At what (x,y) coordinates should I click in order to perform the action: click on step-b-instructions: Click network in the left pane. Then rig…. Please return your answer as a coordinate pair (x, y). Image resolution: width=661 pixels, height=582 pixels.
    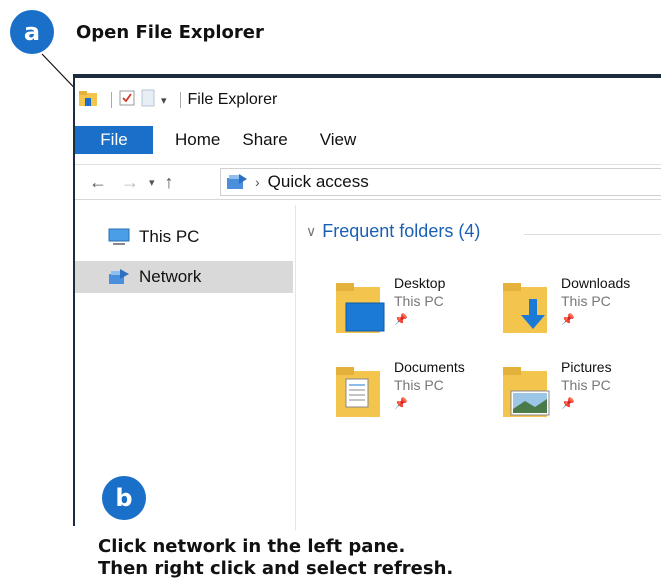
    Looking at the image, I should click on (275, 558).